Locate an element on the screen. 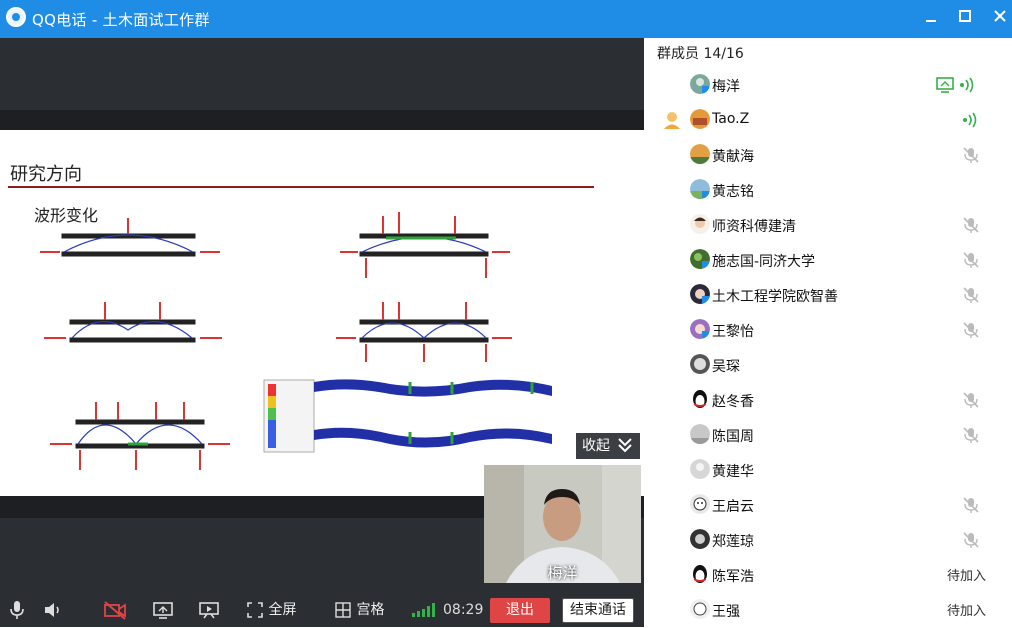 Image resolution: width=1012 pixels, height=628 pixels. call-timer: 08:29 is located at coordinates (463, 610).